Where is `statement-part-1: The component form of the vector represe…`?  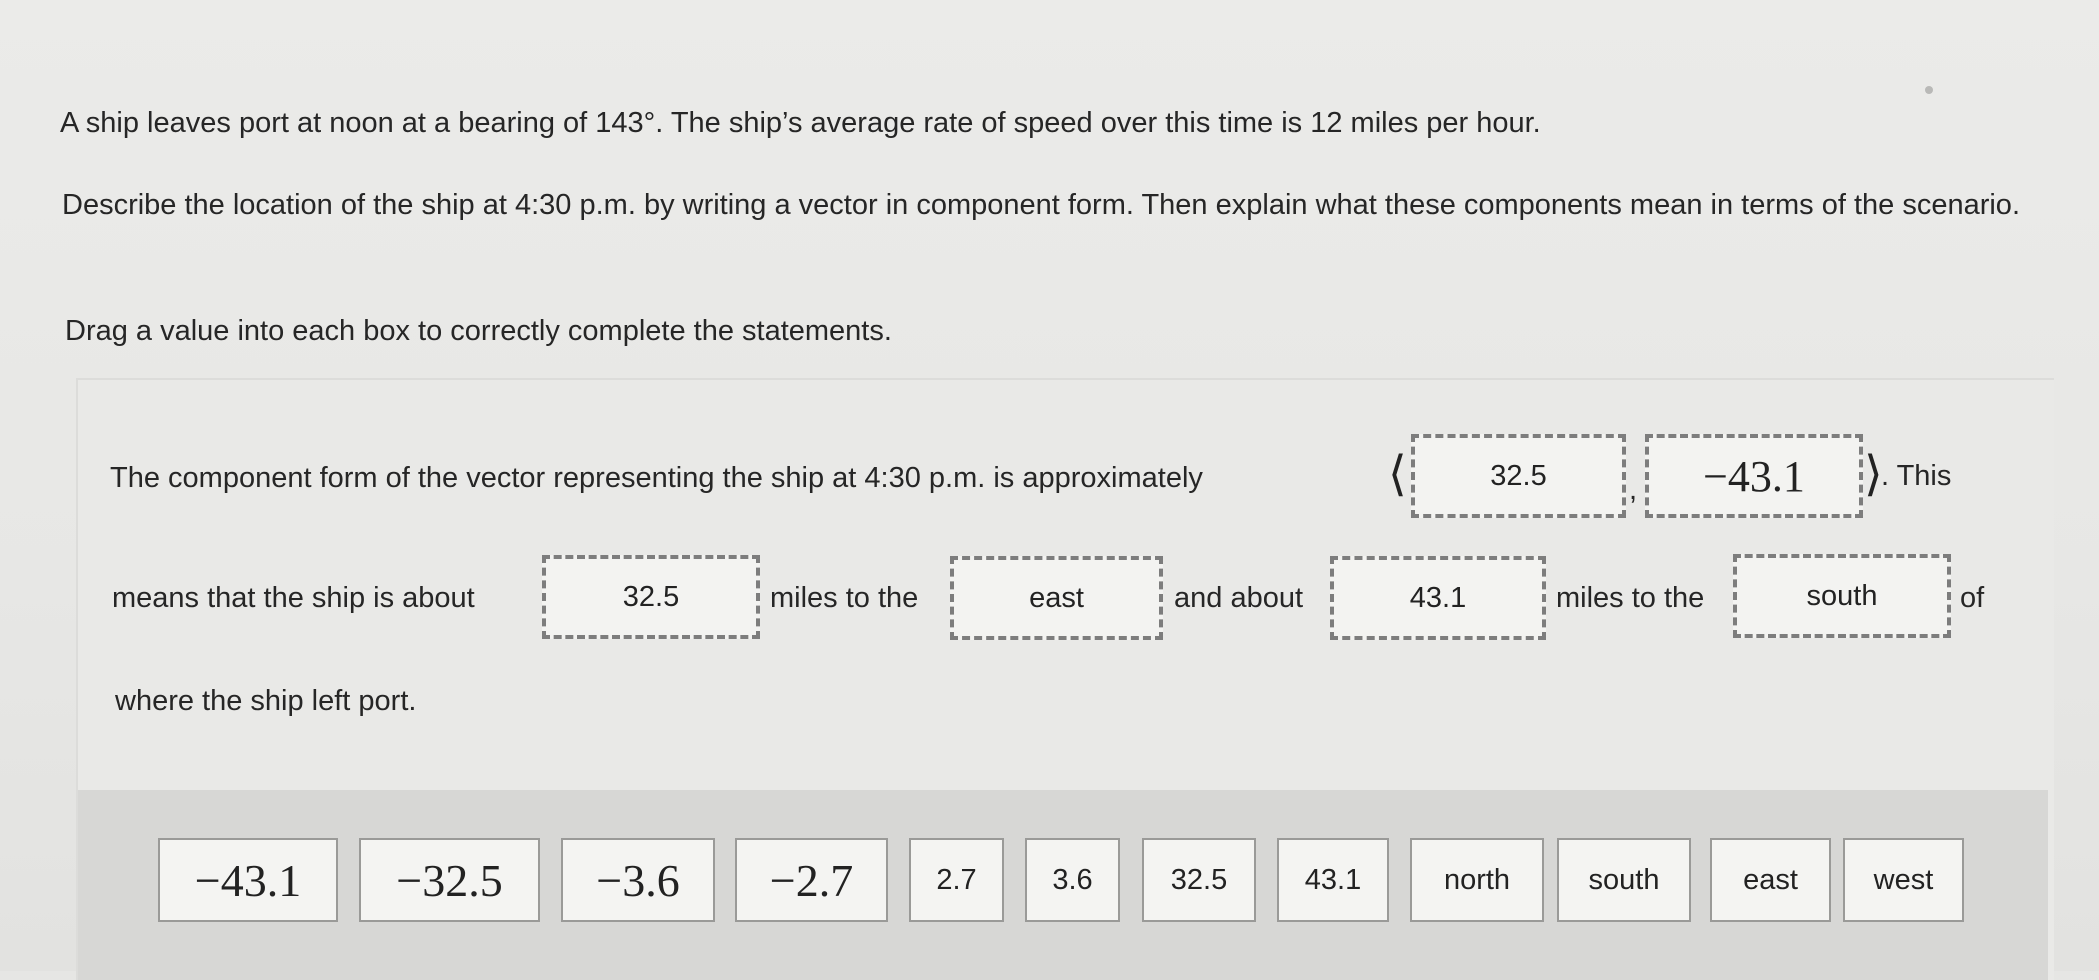
statement-part-1: The component form of the vector represe… is located at coordinates (656, 478).